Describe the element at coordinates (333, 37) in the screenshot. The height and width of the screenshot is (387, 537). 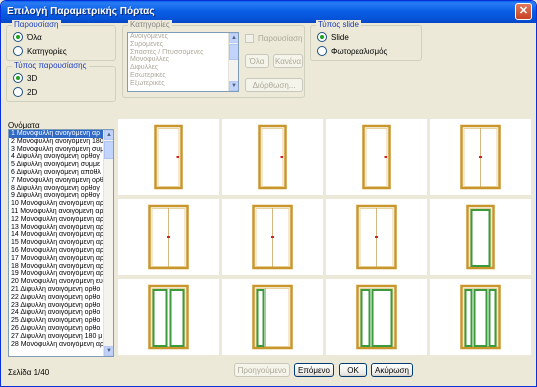
I see `slide-radio-slide: Slide` at that location.